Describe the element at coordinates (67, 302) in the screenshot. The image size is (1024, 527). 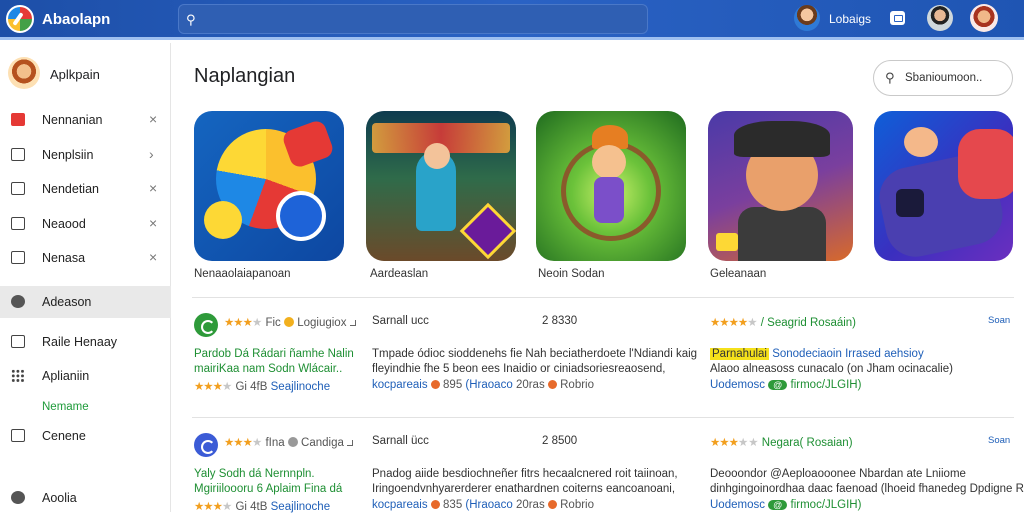
I see `sidebar-item-label: Adeason` at that location.